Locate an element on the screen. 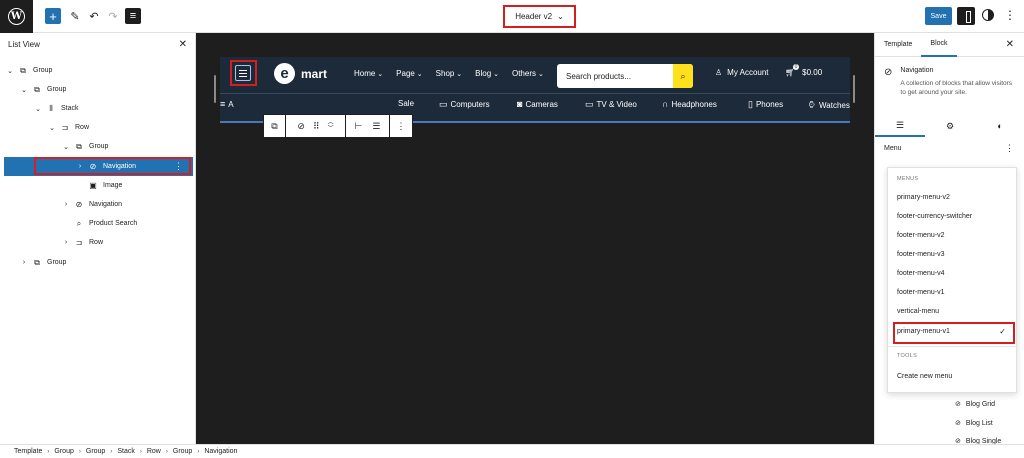  product-search-input: Search products... ⌕ is located at coordinates (625, 76).